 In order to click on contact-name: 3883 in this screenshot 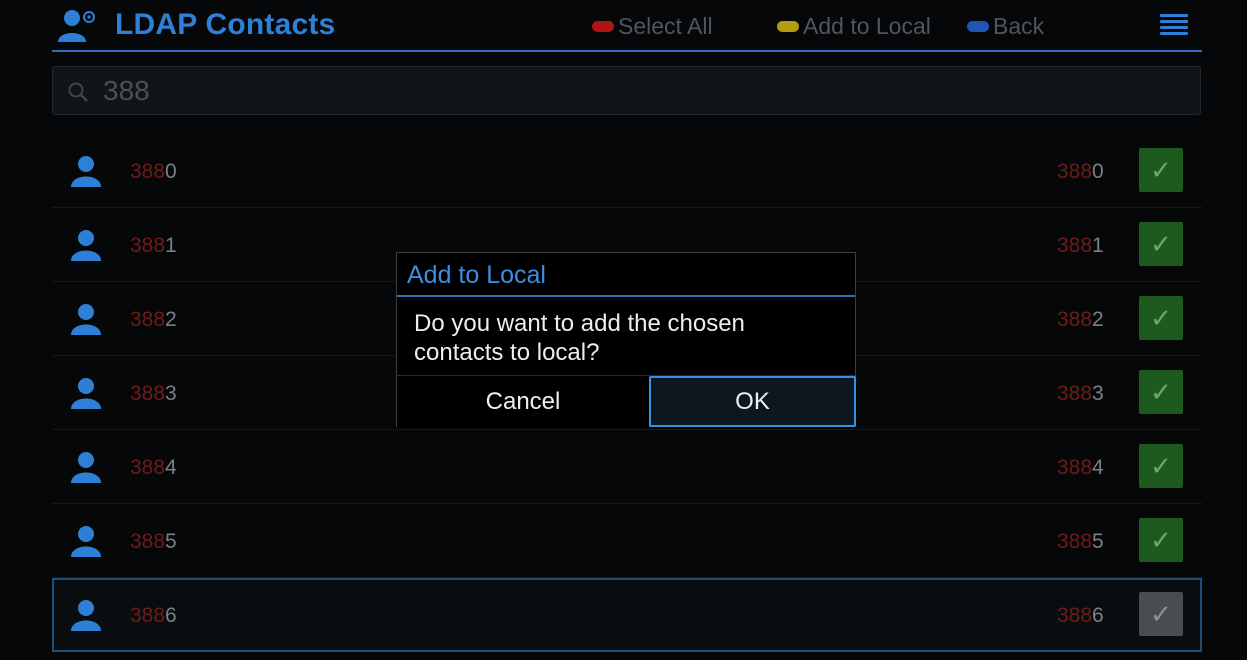, I will do `click(153, 394)`.